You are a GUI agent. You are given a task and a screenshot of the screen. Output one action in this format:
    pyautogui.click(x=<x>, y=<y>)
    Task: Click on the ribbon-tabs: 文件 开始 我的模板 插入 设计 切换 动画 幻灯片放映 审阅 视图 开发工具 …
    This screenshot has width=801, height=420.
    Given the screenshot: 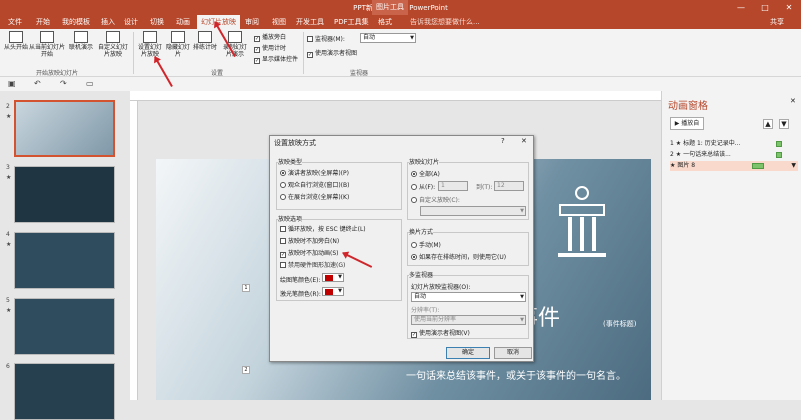 What is the action you would take?
    pyautogui.click(x=400, y=22)
    